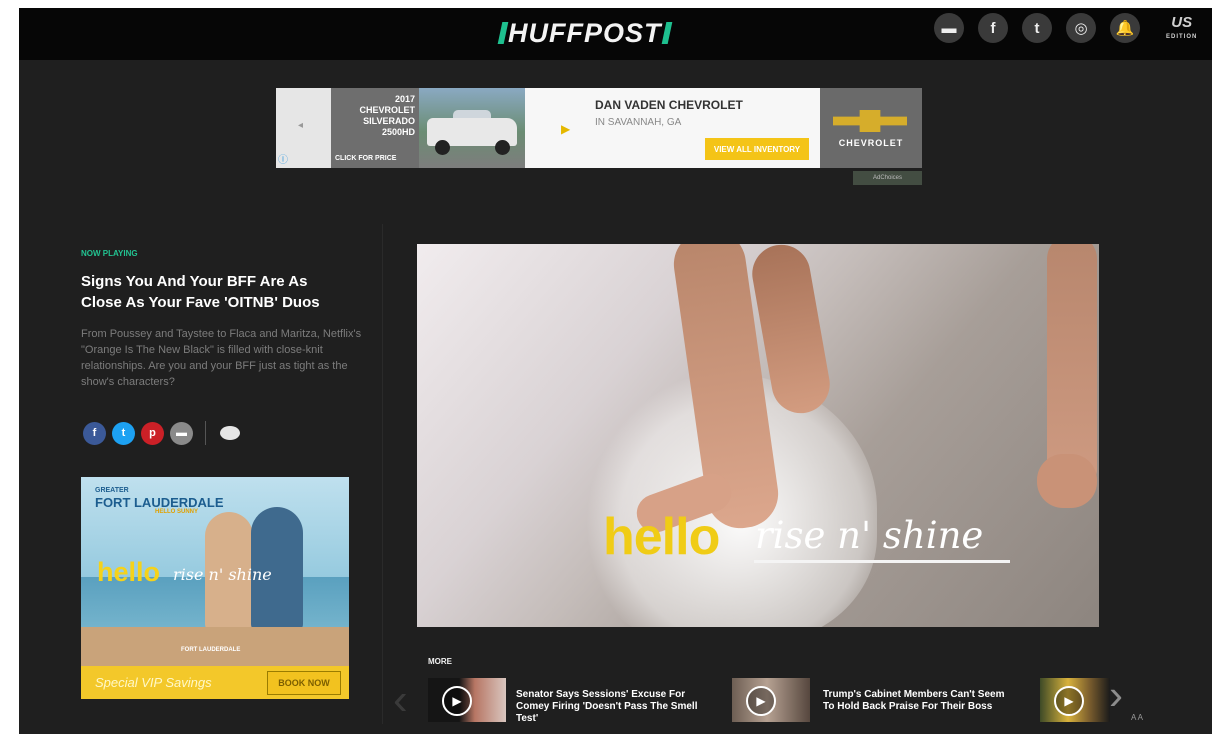  What do you see at coordinates (159, 502) in the screenshot?
I see `side-ad-brand-main: FORT LAUDERDALE` at bounding box center [159, 502].